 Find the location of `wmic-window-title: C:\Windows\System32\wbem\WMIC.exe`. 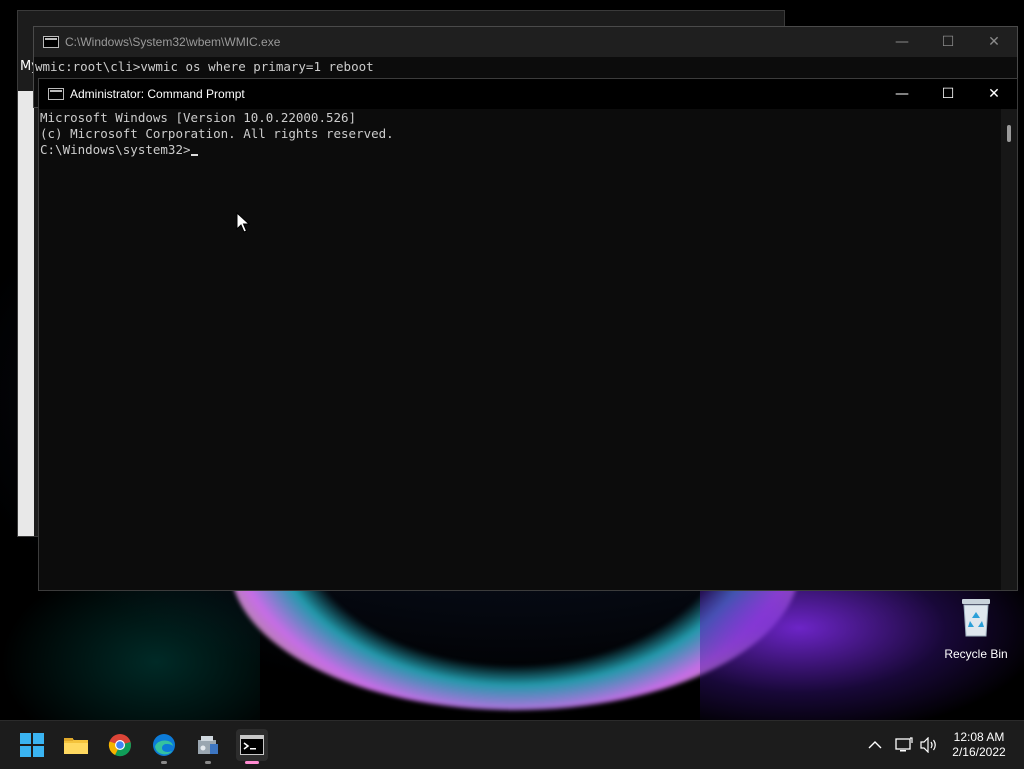

wmic-window-title: C:\Windows\System32\wbem\WMIC.exe is located at coordinates (173, 42).